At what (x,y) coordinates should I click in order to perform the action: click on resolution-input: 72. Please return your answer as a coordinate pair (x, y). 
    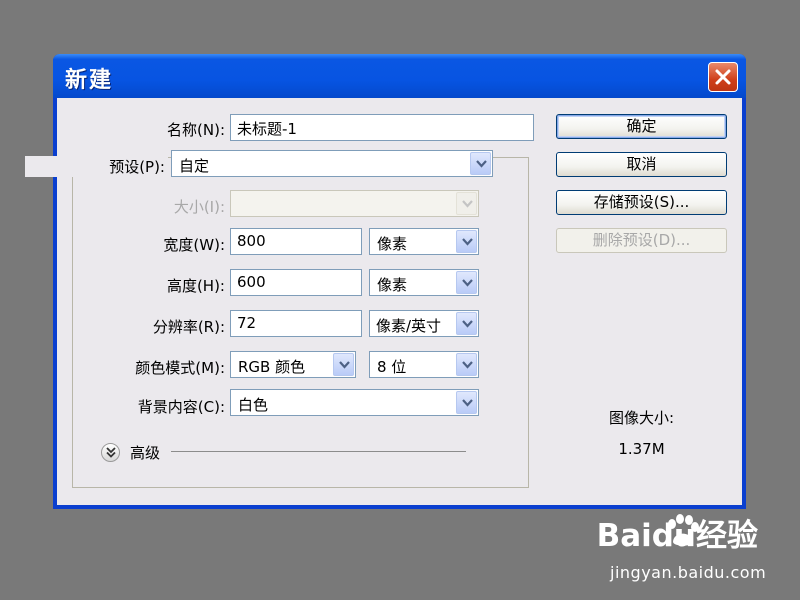
    Looking at the image, I should click on (296, 323).